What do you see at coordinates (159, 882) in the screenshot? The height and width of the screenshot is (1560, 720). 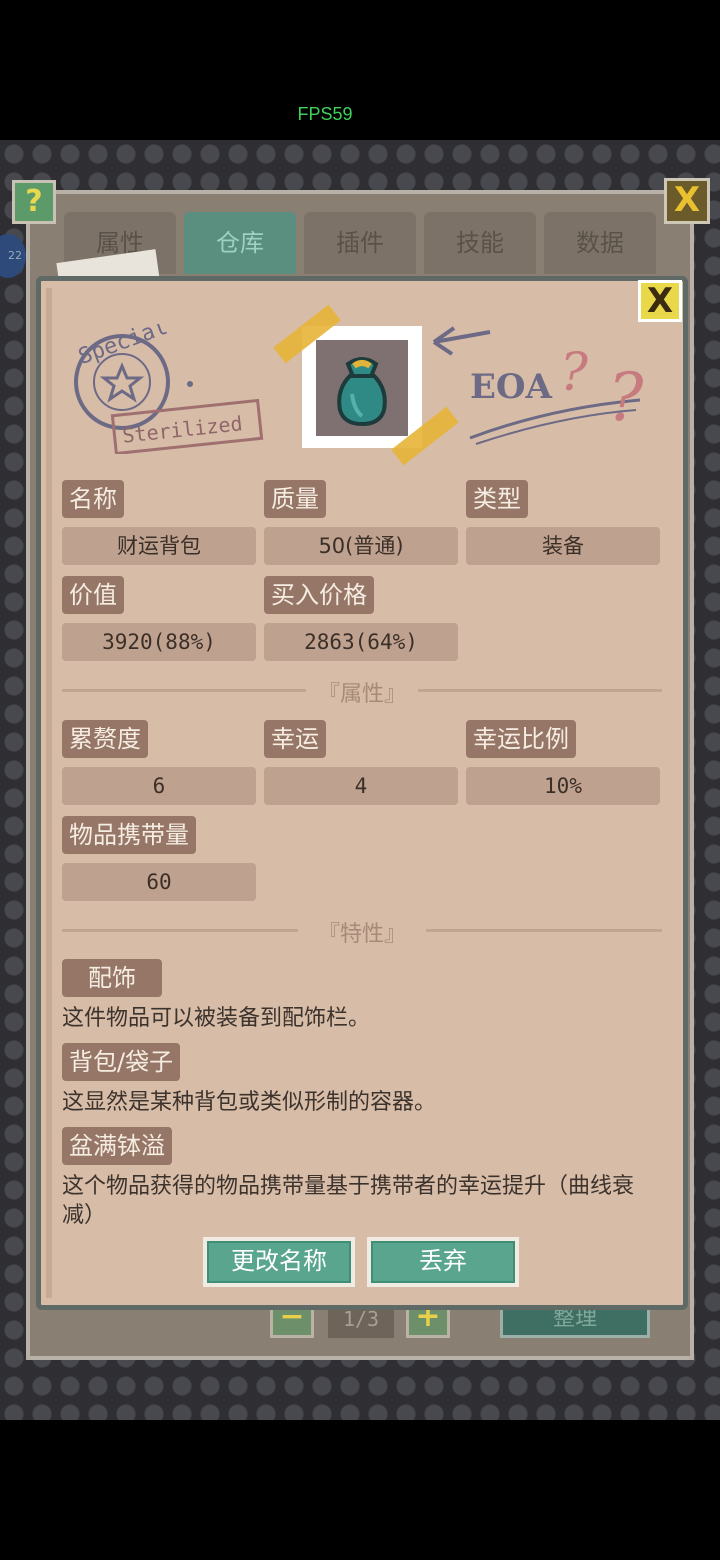 I see `carry-value: 60` at bounding box center [159, 882].